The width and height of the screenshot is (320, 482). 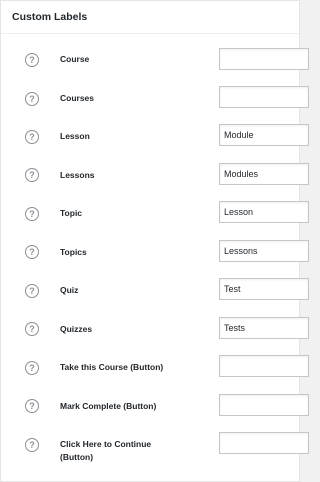 I want to click on label-topics: Topics, so click(x=73, y=252).